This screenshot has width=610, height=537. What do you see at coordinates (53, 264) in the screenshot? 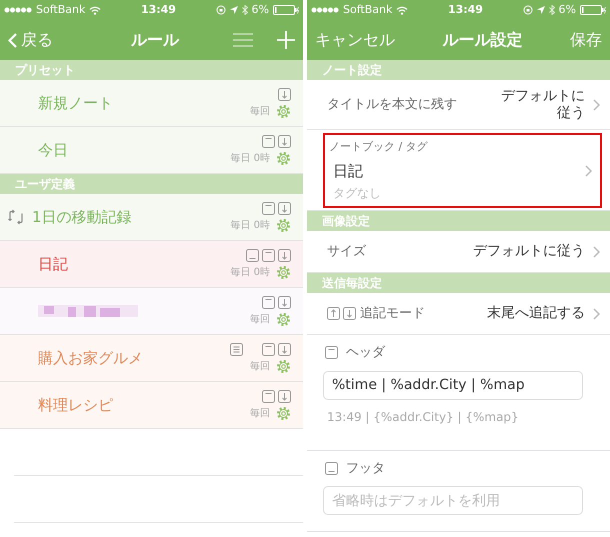
I see `rule-name: 日記` at bounding box center [53, 264].